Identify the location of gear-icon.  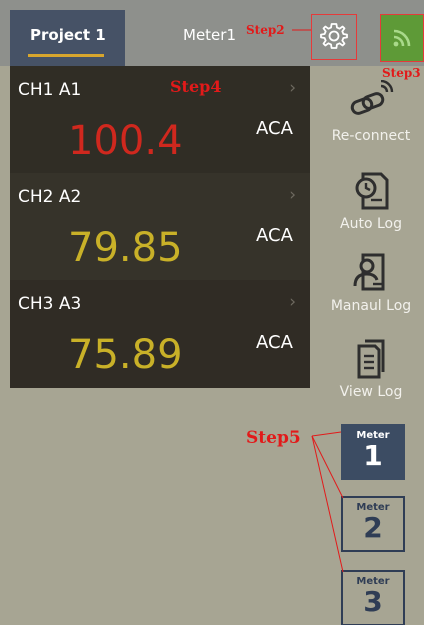
(334, 36).